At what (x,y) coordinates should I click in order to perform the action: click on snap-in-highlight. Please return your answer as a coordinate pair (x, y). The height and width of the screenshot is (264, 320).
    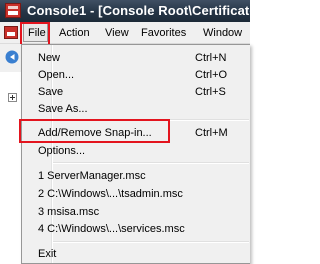
    Looking at the image, I should click on (94, 131).